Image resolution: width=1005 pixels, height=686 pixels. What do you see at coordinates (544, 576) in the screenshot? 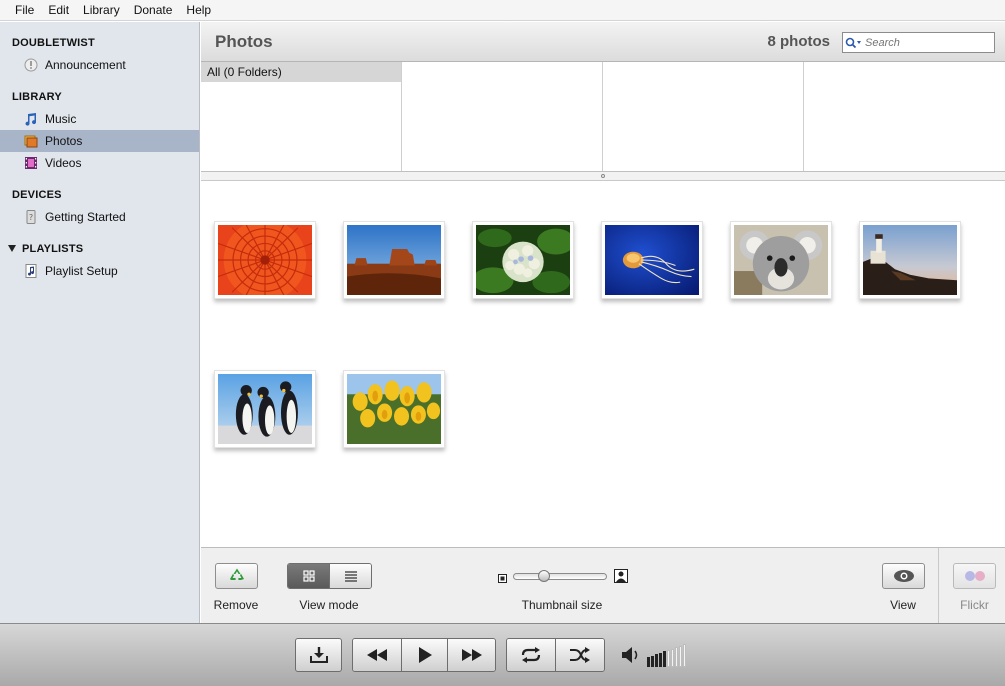
I see `thumbnail-size-slider-knob` at bounding box center [544, 576].